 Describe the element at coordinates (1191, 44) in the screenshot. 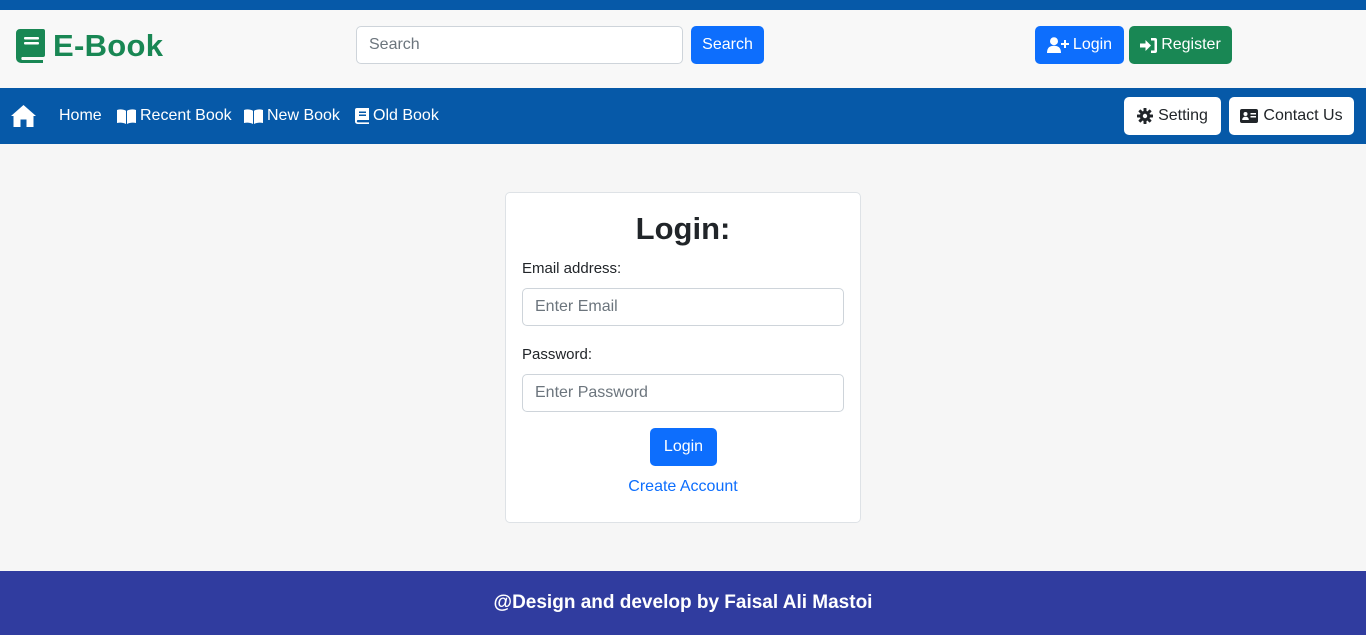

I see `register-button-label: Register` at that location.